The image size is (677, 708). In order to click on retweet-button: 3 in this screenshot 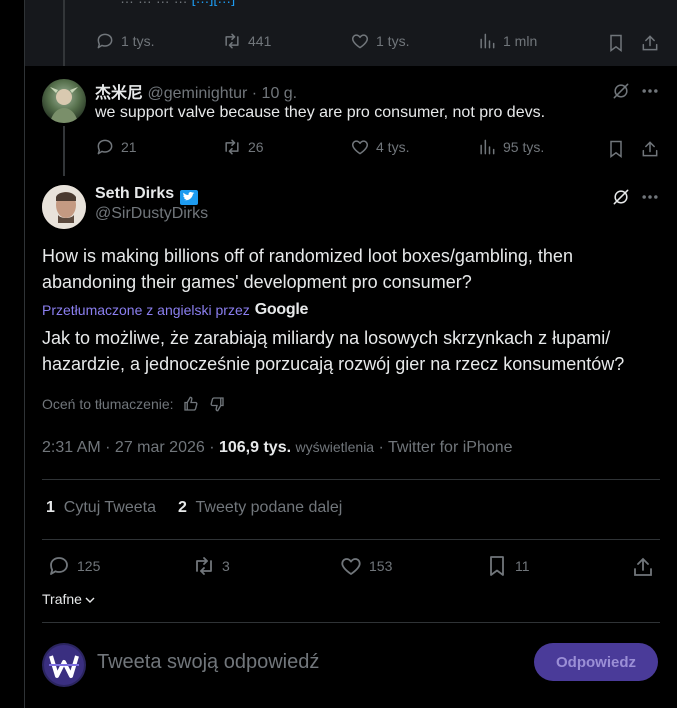, I will do `click(211, 566)`.